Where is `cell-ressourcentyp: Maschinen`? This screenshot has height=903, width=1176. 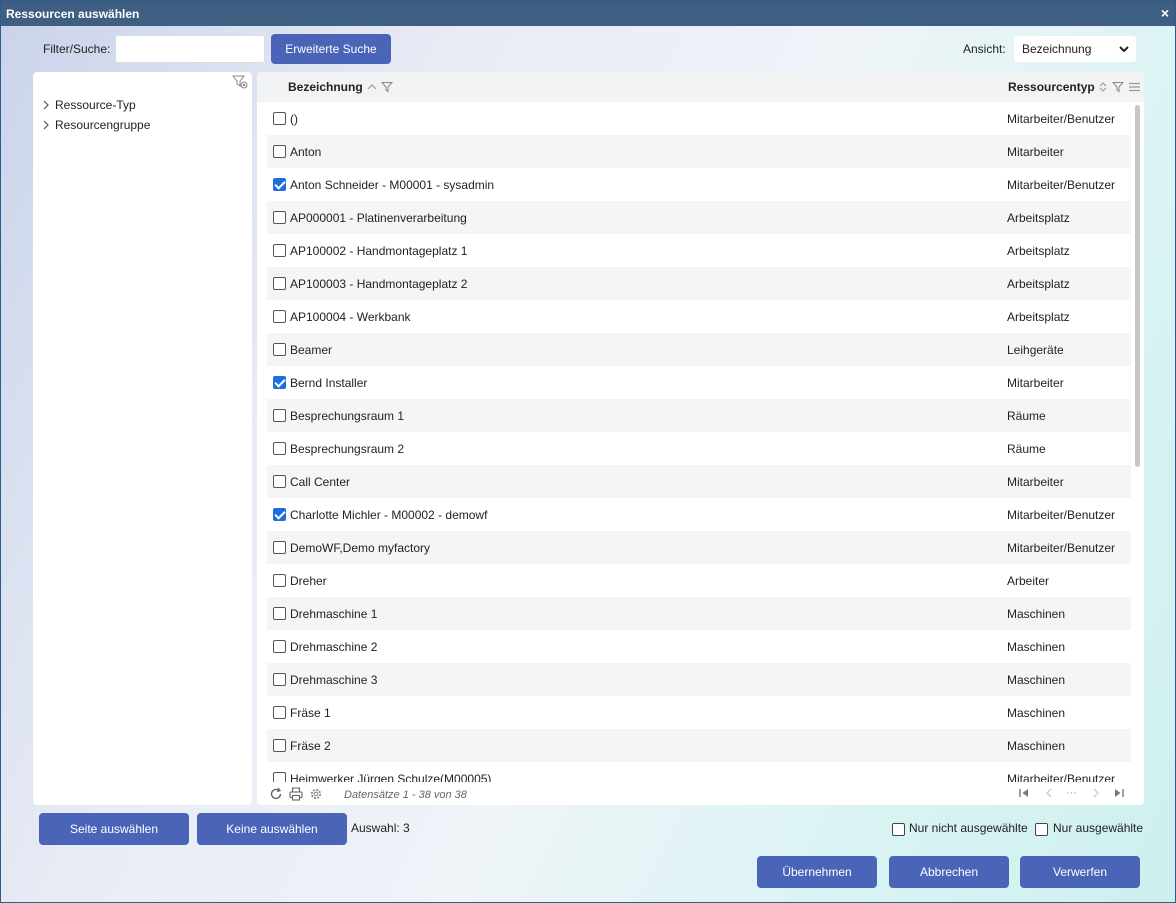
cell-ressourcentyp: Maschinen is located at coordinates (1036, 712).